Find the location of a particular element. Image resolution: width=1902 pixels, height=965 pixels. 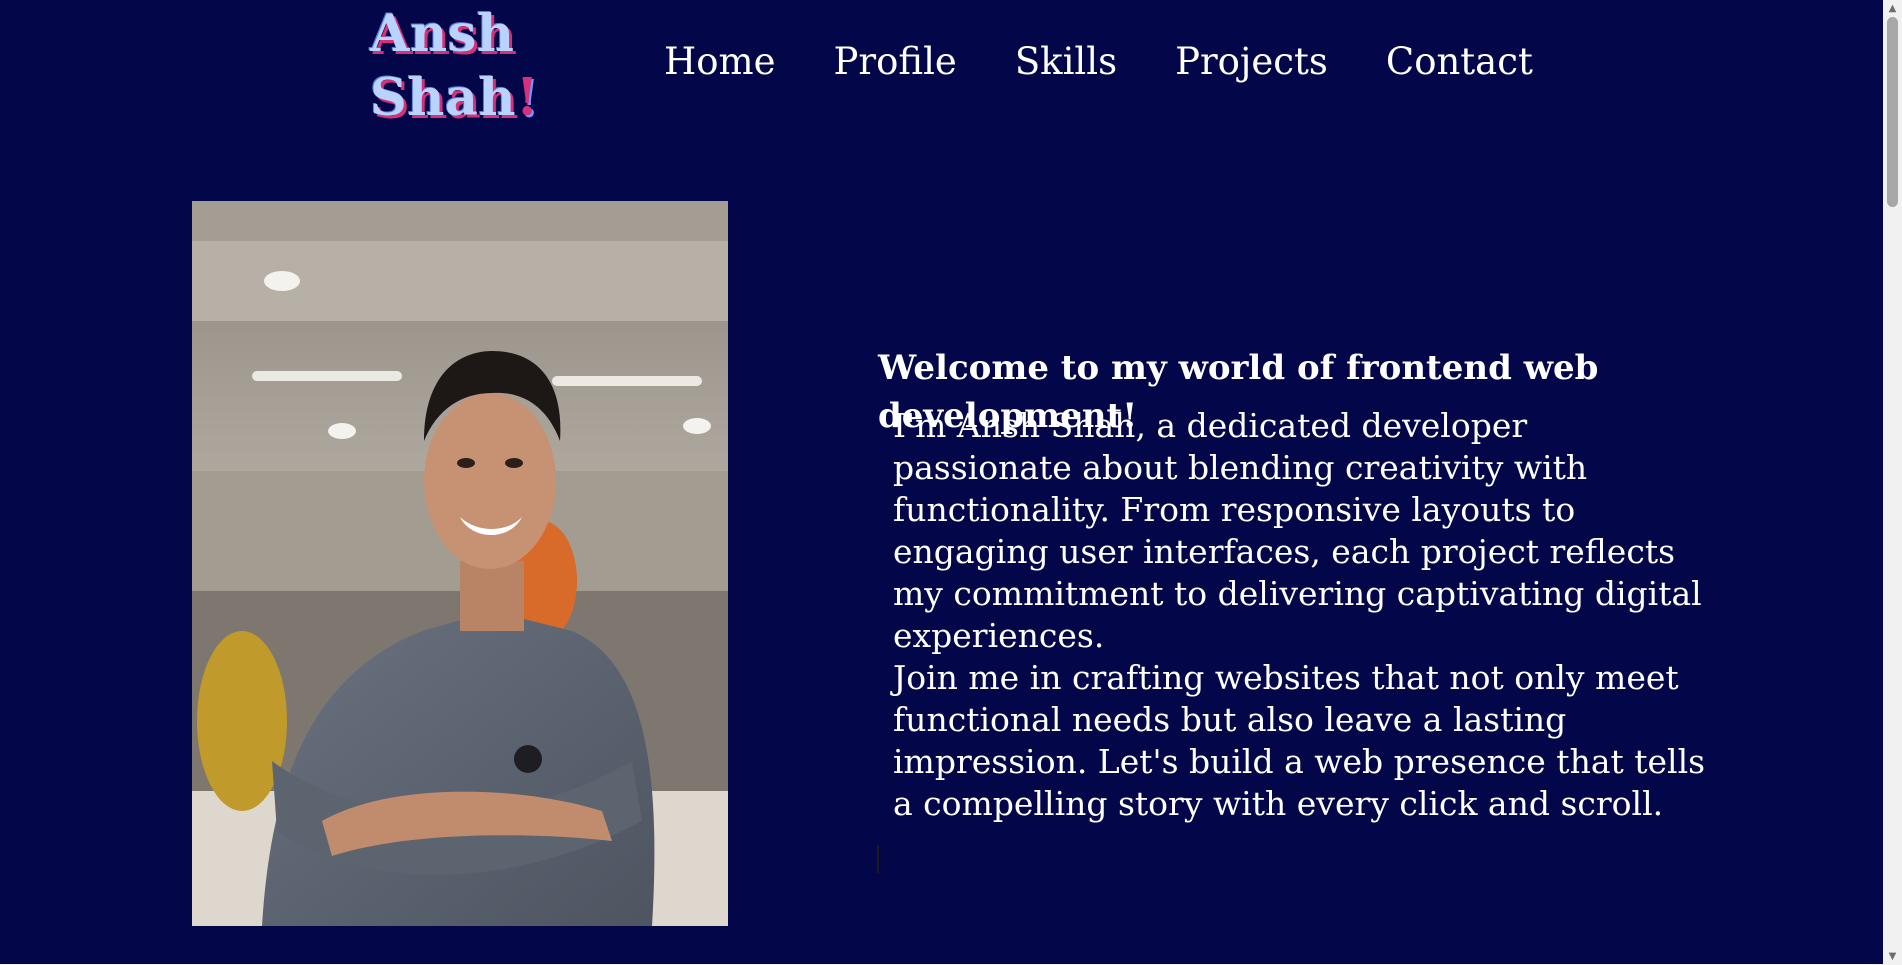

logo-exclamation: ! is located at coordinates (527, 98).